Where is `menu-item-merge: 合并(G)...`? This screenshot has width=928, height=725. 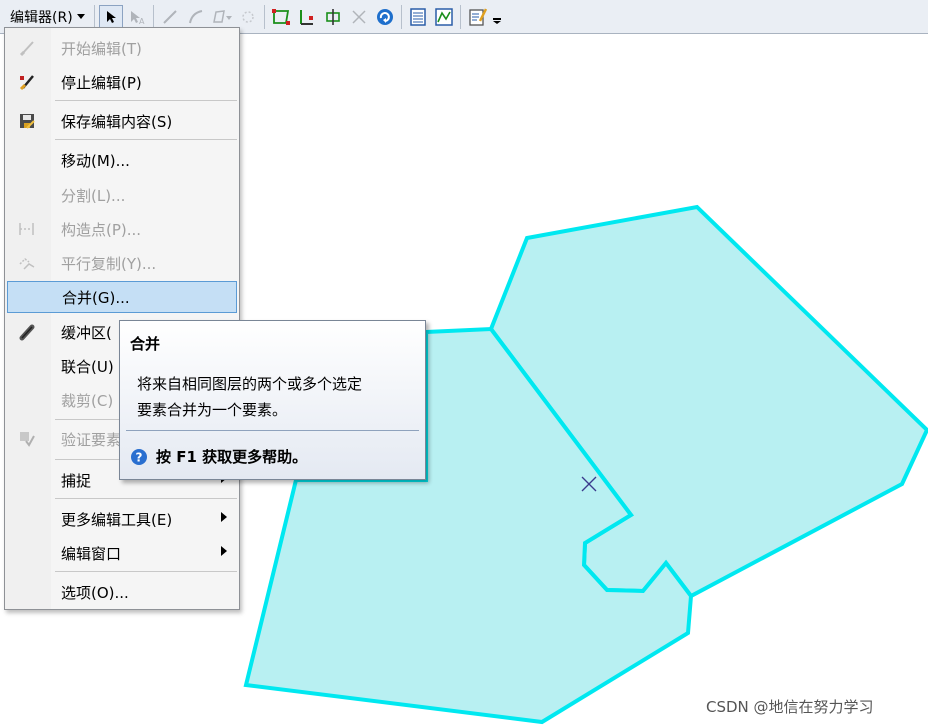
menu-item-merge: 合并(G)... is located at coordinates (122, 297).